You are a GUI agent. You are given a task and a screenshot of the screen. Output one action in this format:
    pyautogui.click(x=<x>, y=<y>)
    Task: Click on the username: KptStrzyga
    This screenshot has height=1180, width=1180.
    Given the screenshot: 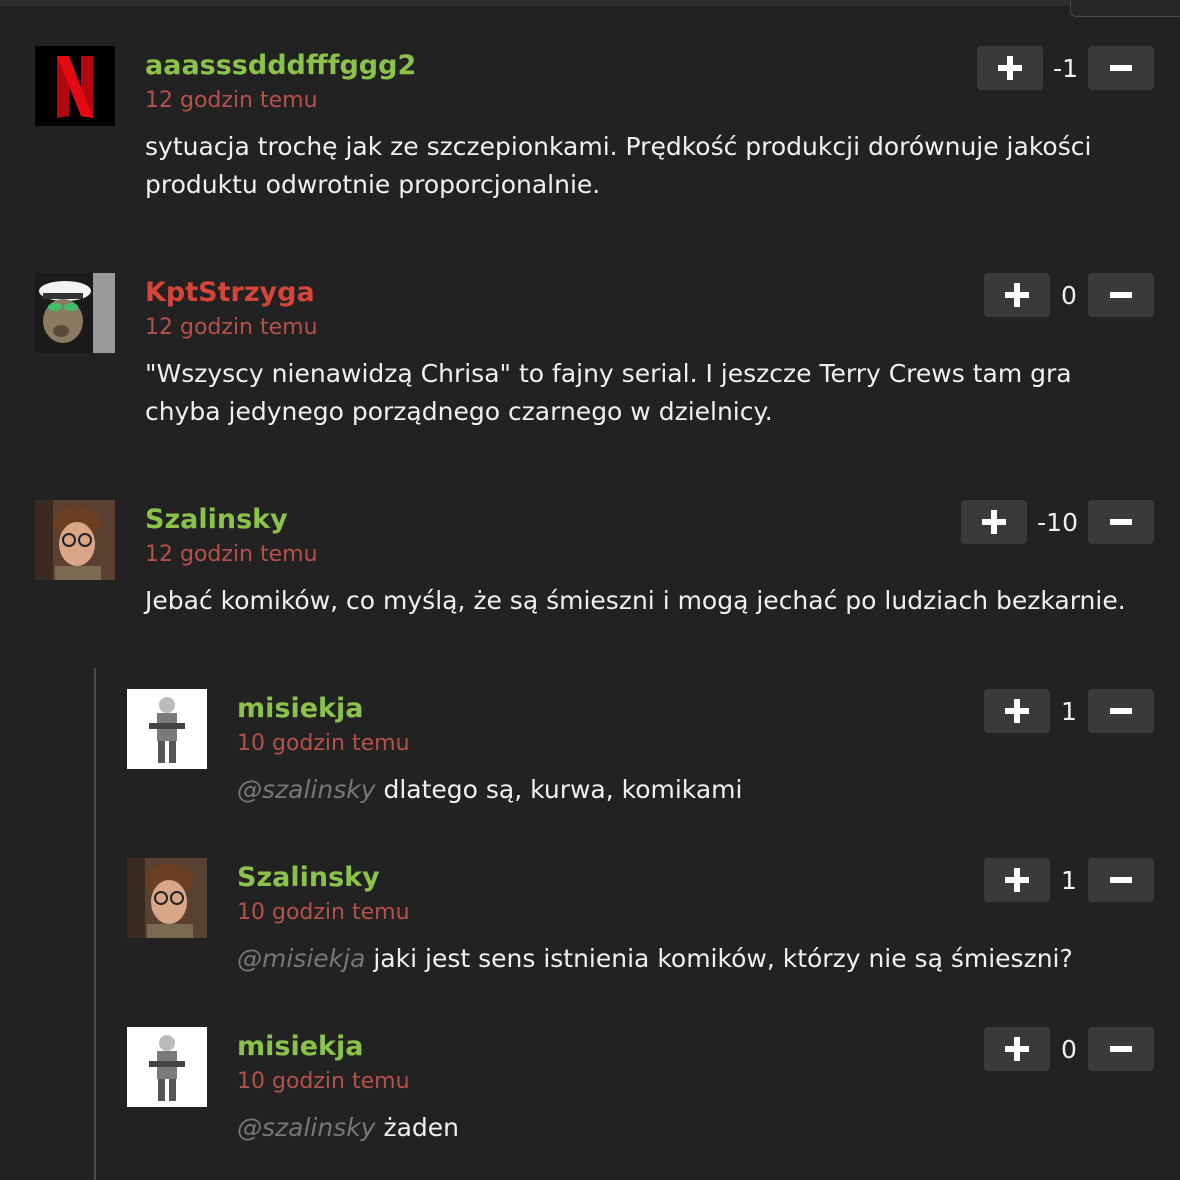 What is the action you would take?
    pyautogui.click(x=230, y=293)
    